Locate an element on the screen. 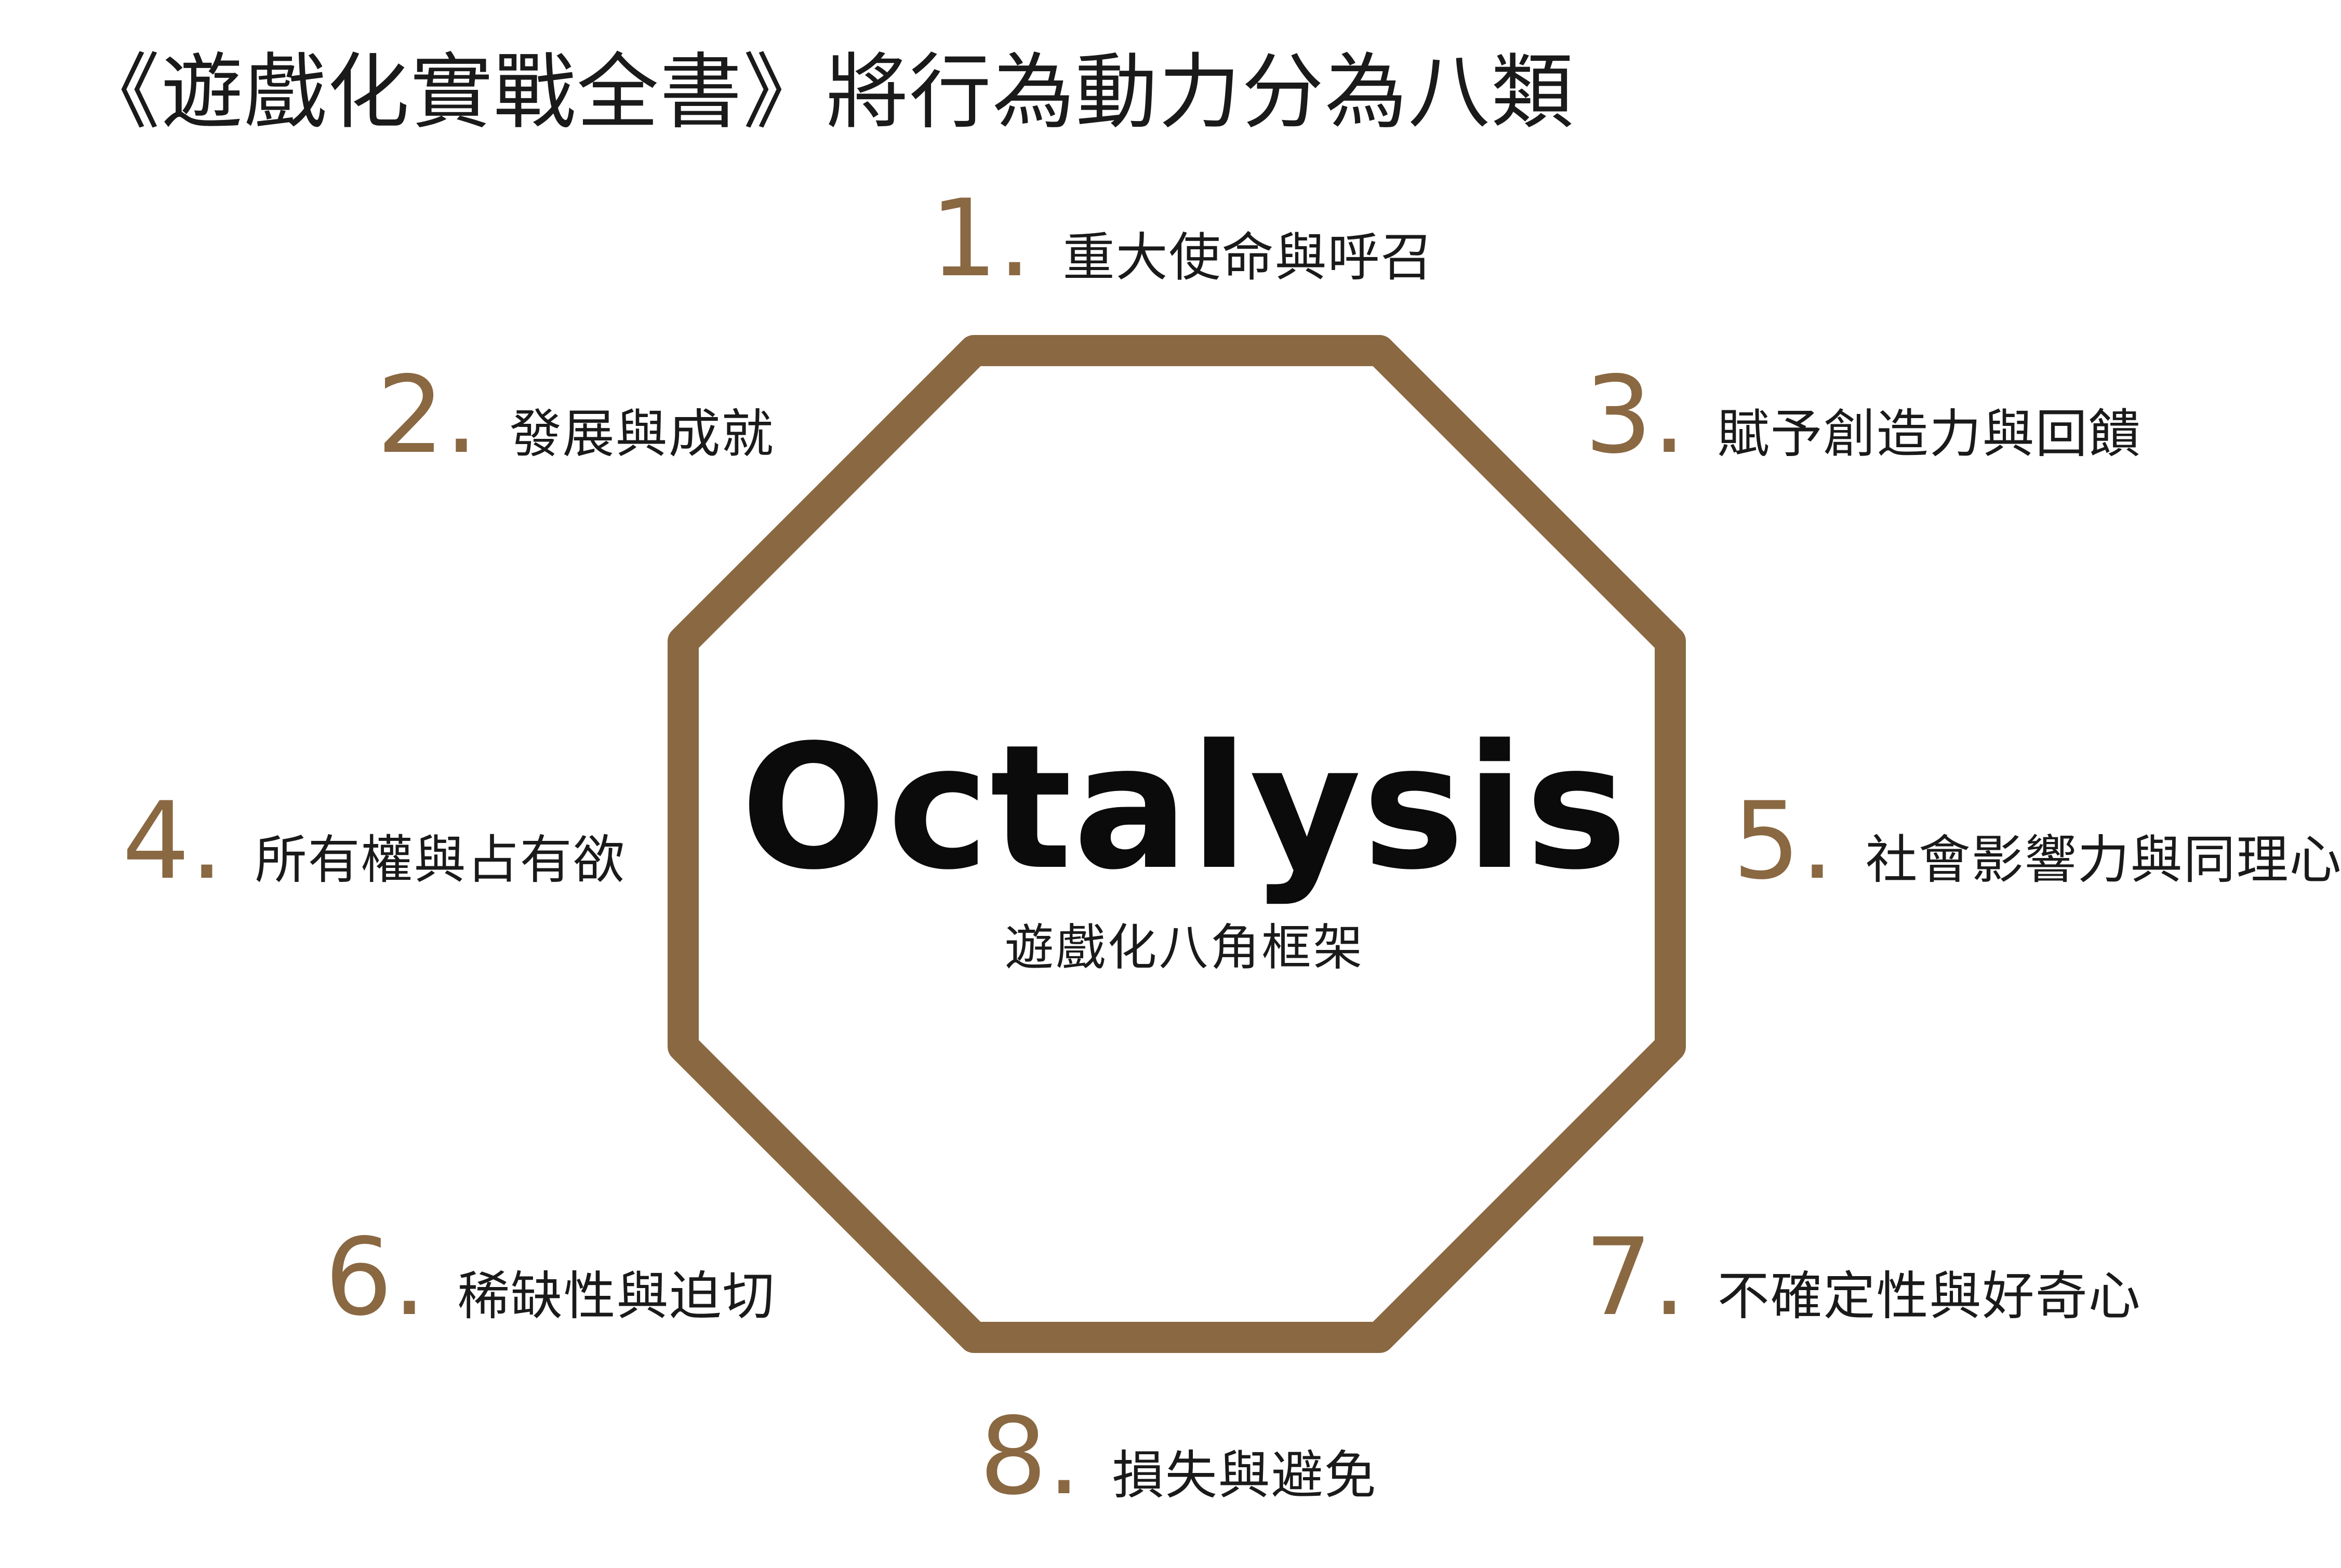 The height and width of the screenshot is (1568, 2341). drive-label: 不確定性與好奇心 is located at coordinates (1929, 1296).